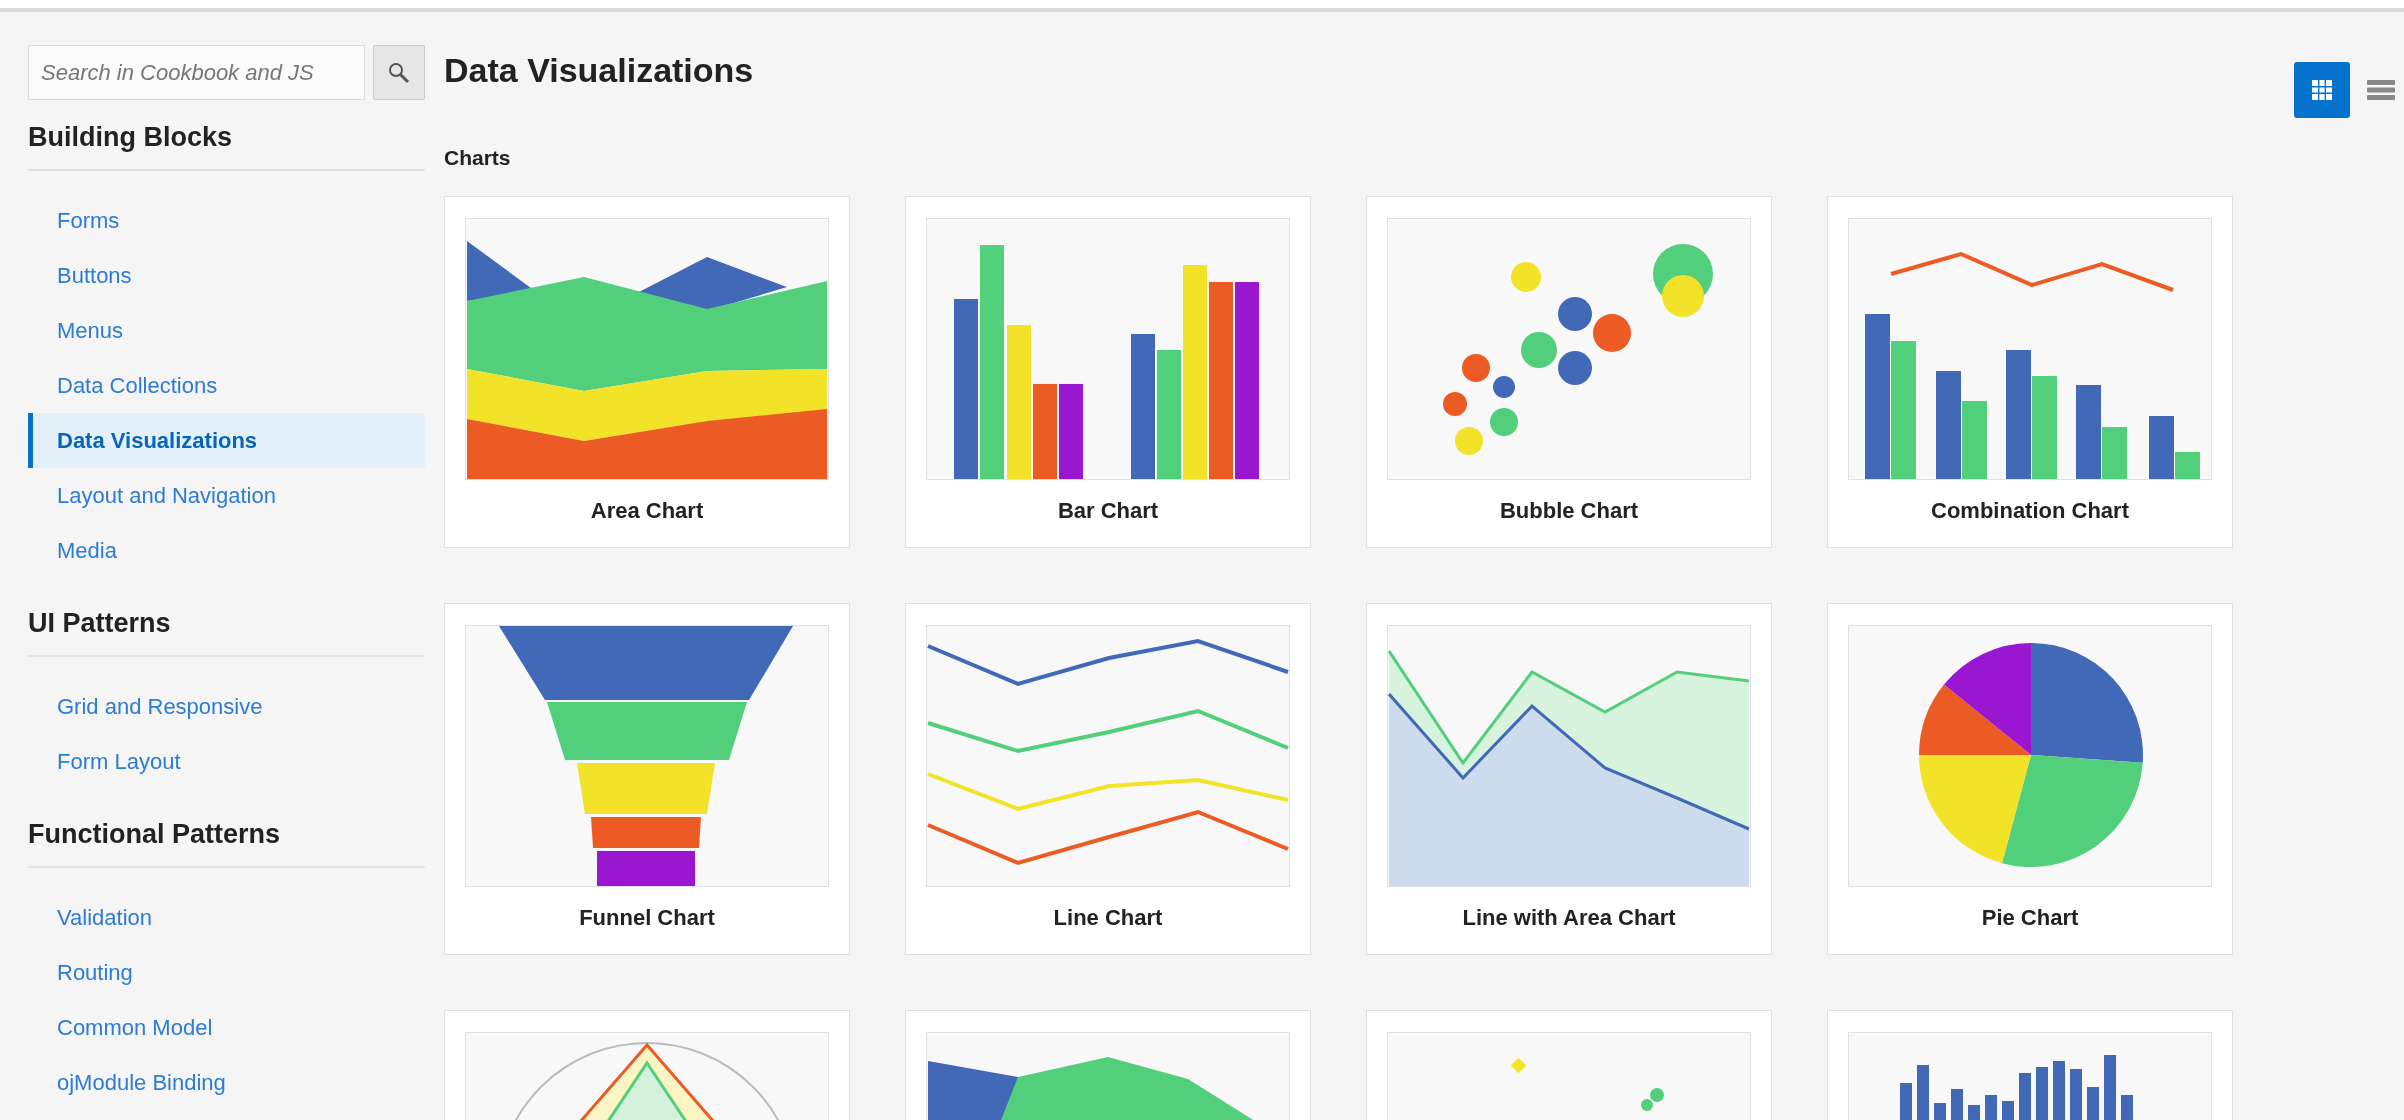  What do you see at coordinates (2030, 779) in the screenshot?
I see `chart-card: Pie Chart` at bounding box center [2030, 779].